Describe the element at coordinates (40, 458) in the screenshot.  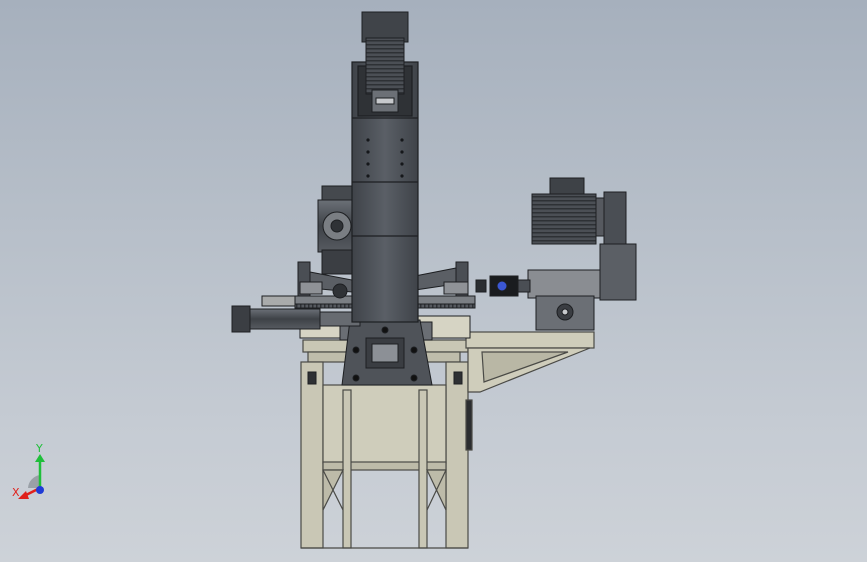
I see `y-axis-arrowhead` at that location.